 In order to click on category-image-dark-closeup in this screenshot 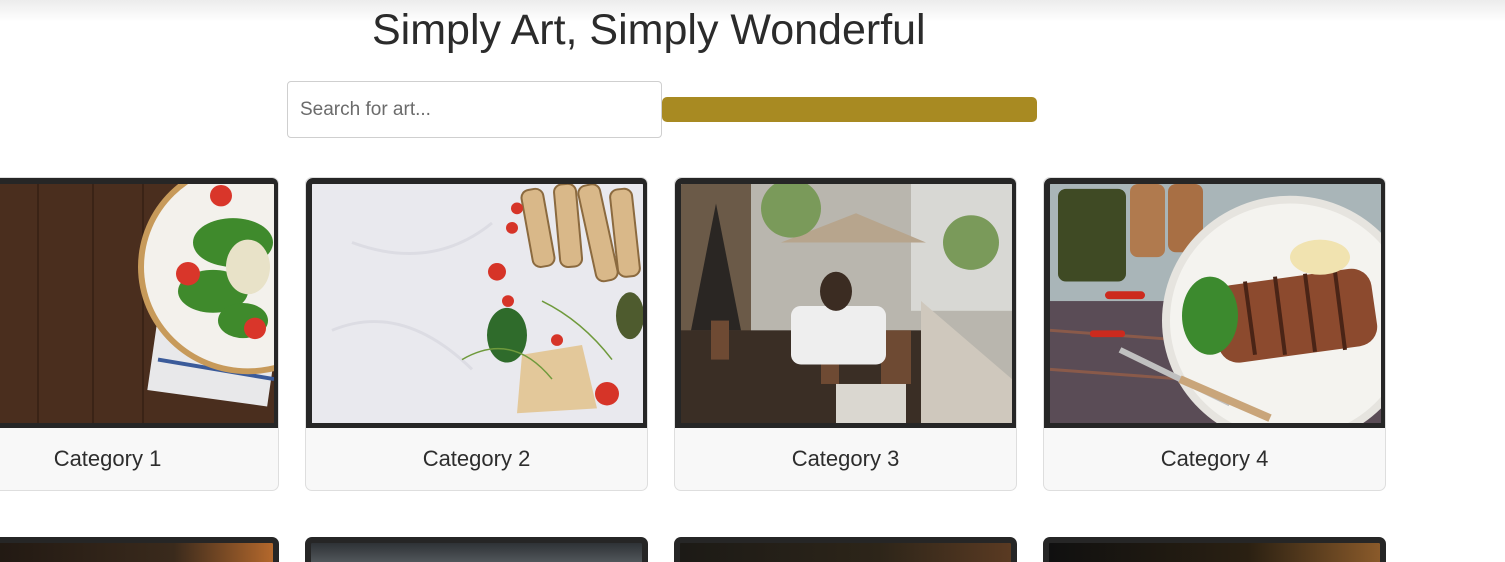, I will do `click(1214, 549)`.